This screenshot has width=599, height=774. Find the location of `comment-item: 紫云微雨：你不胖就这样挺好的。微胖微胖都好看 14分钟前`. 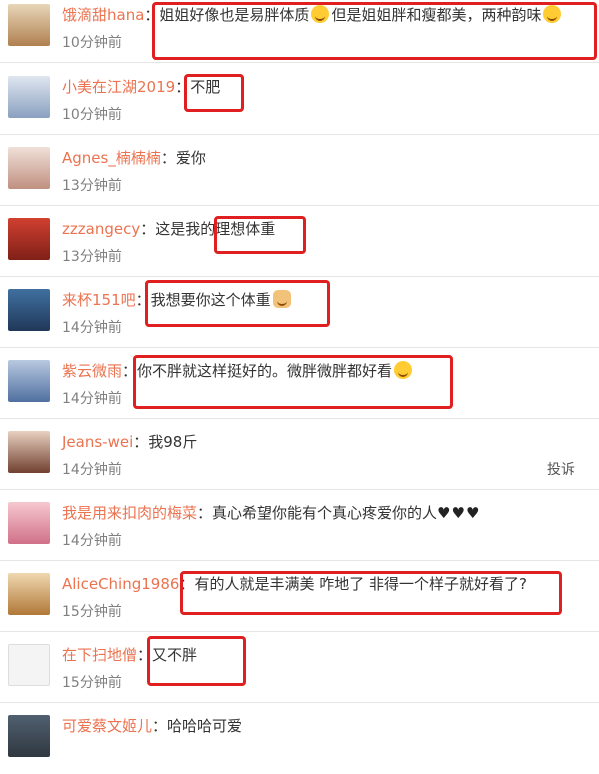

comment-item: 紫云微雨：你不胖就这样挺好的。微胖微胖都好看 14分钟前 is located at coordinates (299, 383).